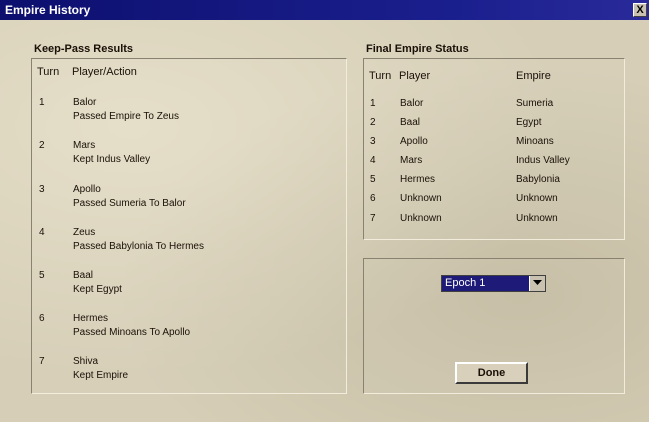  I want to click on keep-pass-action: Kept Empire, so click(101, 375).